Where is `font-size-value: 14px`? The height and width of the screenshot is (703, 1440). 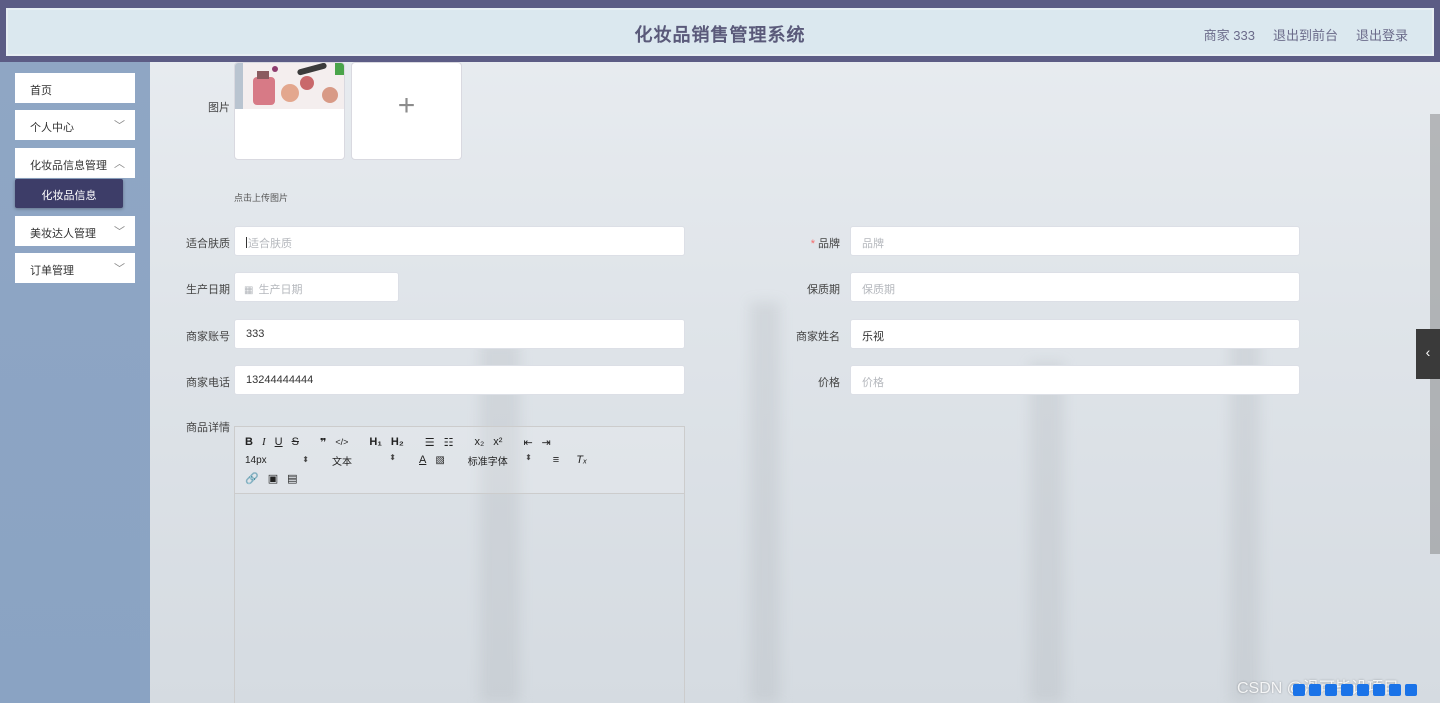 font-size-value: 14px is located at coordinates (256, 460).